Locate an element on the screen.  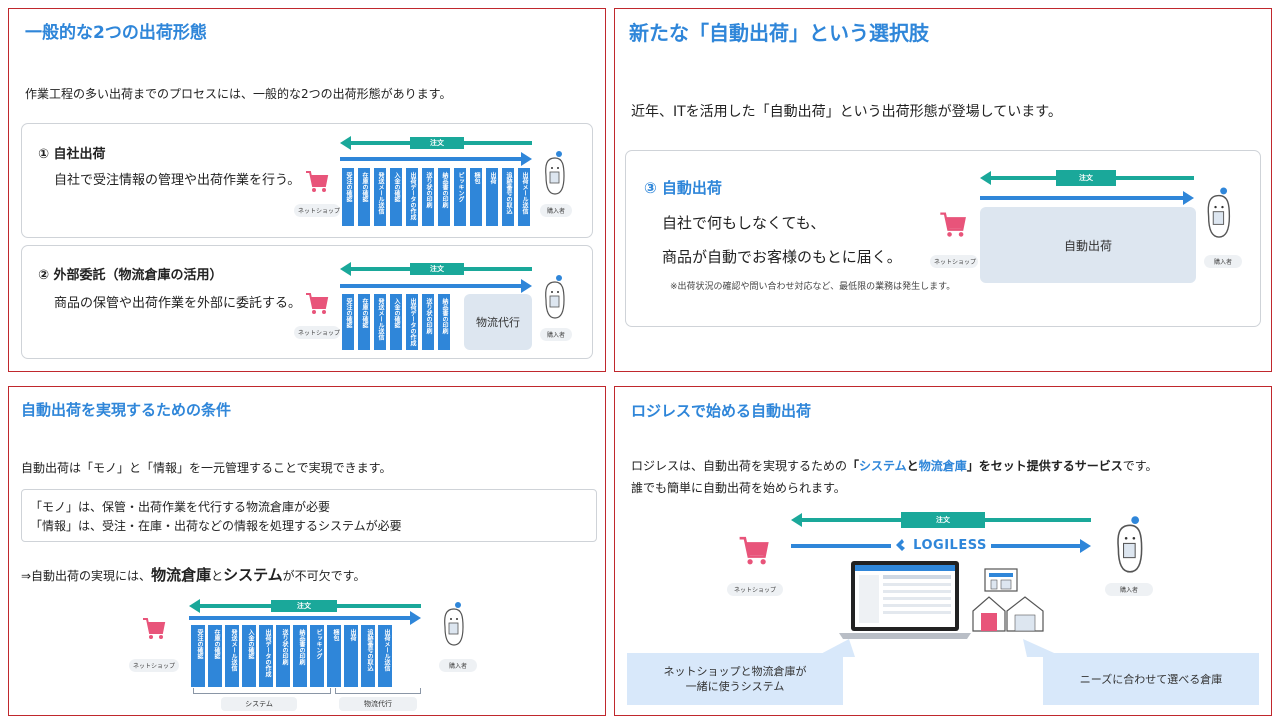
bubble-system: ネットショップと物流倉庫が 一緒に使うシステム is located at coordinates (735, 679).